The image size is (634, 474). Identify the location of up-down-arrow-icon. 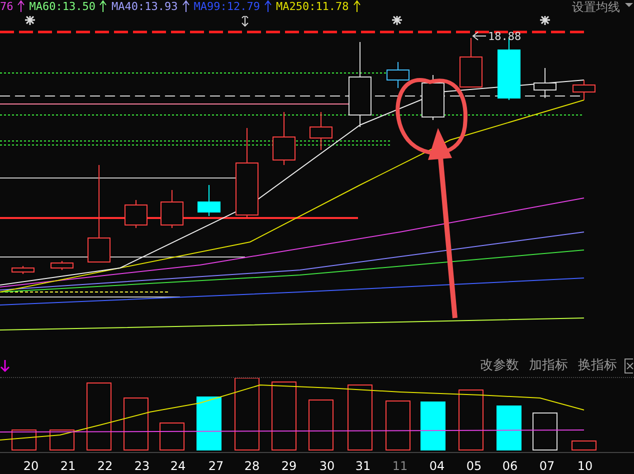
(245, 21).